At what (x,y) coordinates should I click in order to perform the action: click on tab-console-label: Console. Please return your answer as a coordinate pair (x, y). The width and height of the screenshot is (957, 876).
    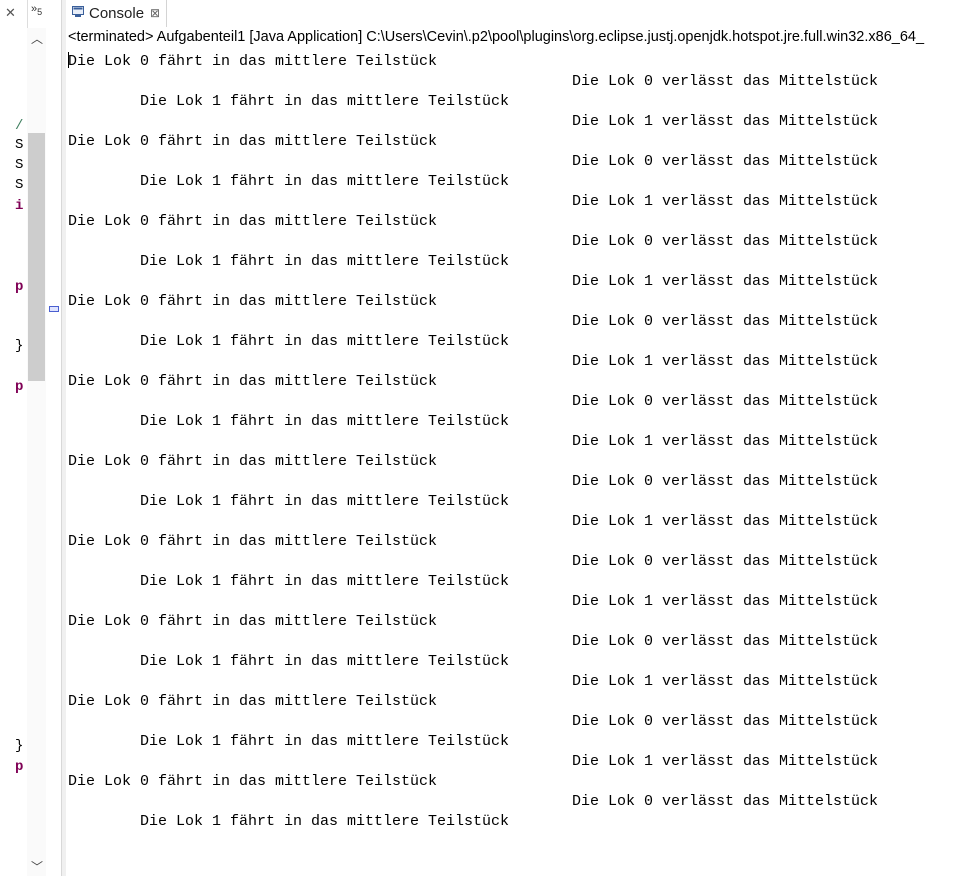
    Looking at the image, I should click on (117, 13).